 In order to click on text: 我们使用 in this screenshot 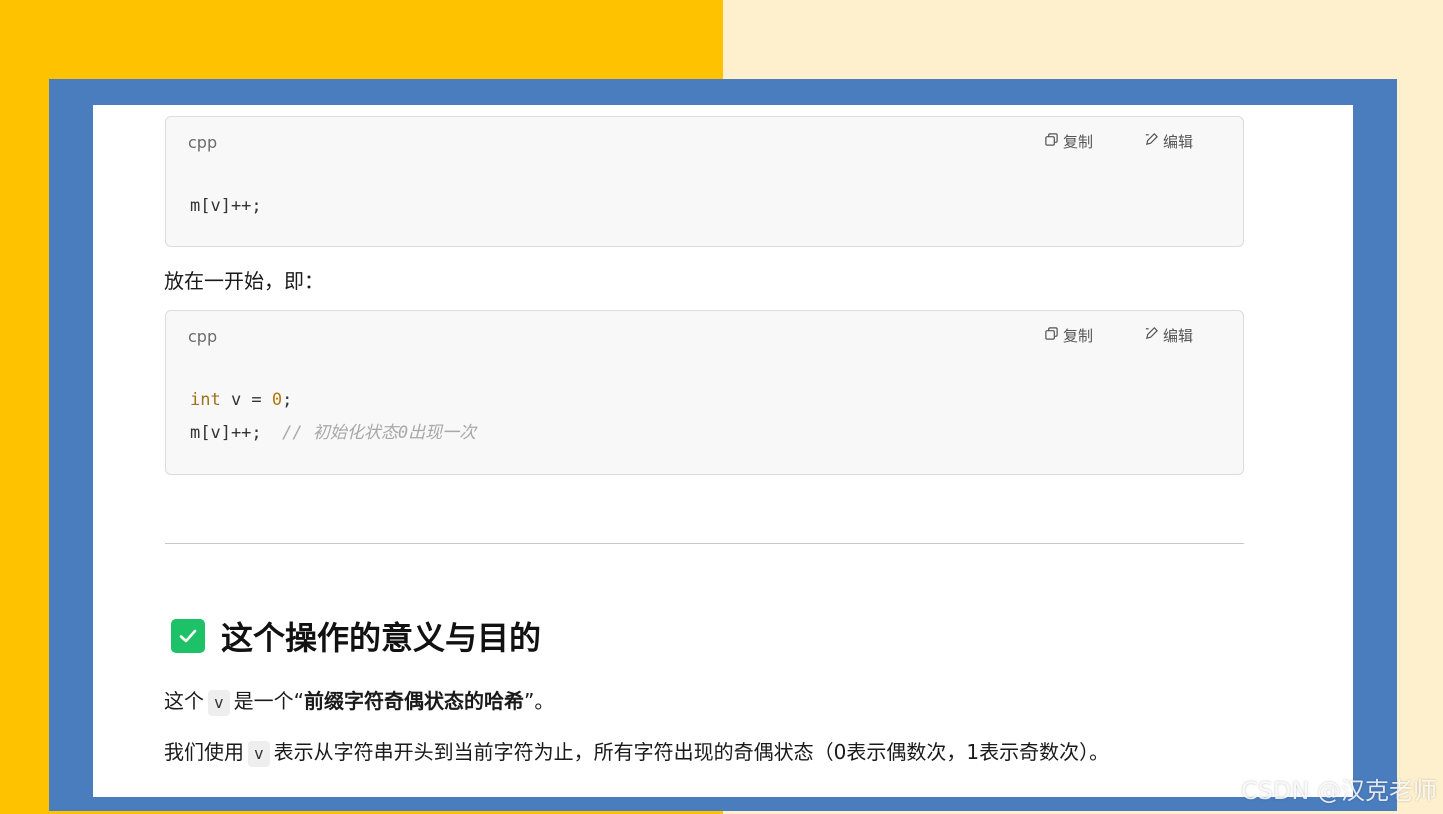, I will do `click(204, 752)`.